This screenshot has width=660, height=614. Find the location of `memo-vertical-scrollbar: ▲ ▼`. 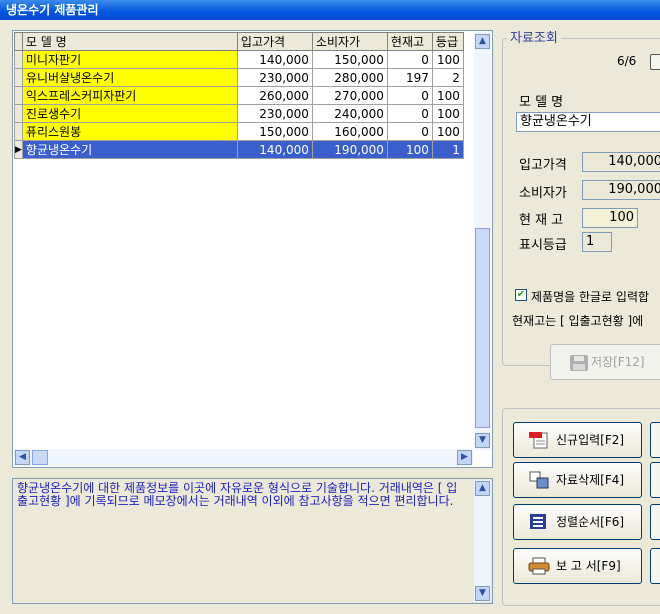

memo-vertical-scrollbar: ▲ ▼ is located at coordinates (482, 541).